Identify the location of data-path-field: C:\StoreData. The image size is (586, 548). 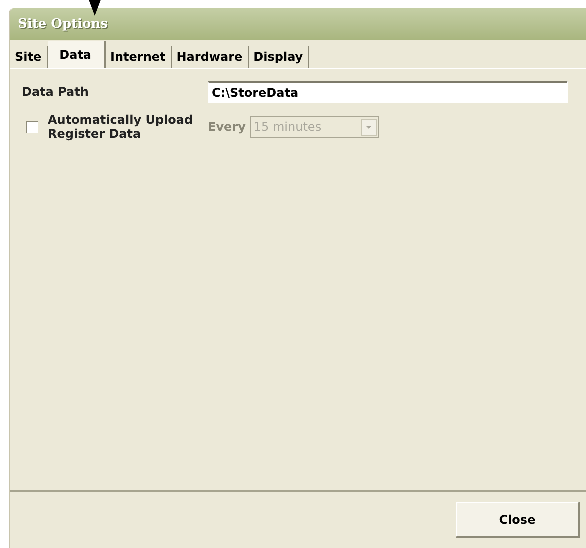
(388, 92).